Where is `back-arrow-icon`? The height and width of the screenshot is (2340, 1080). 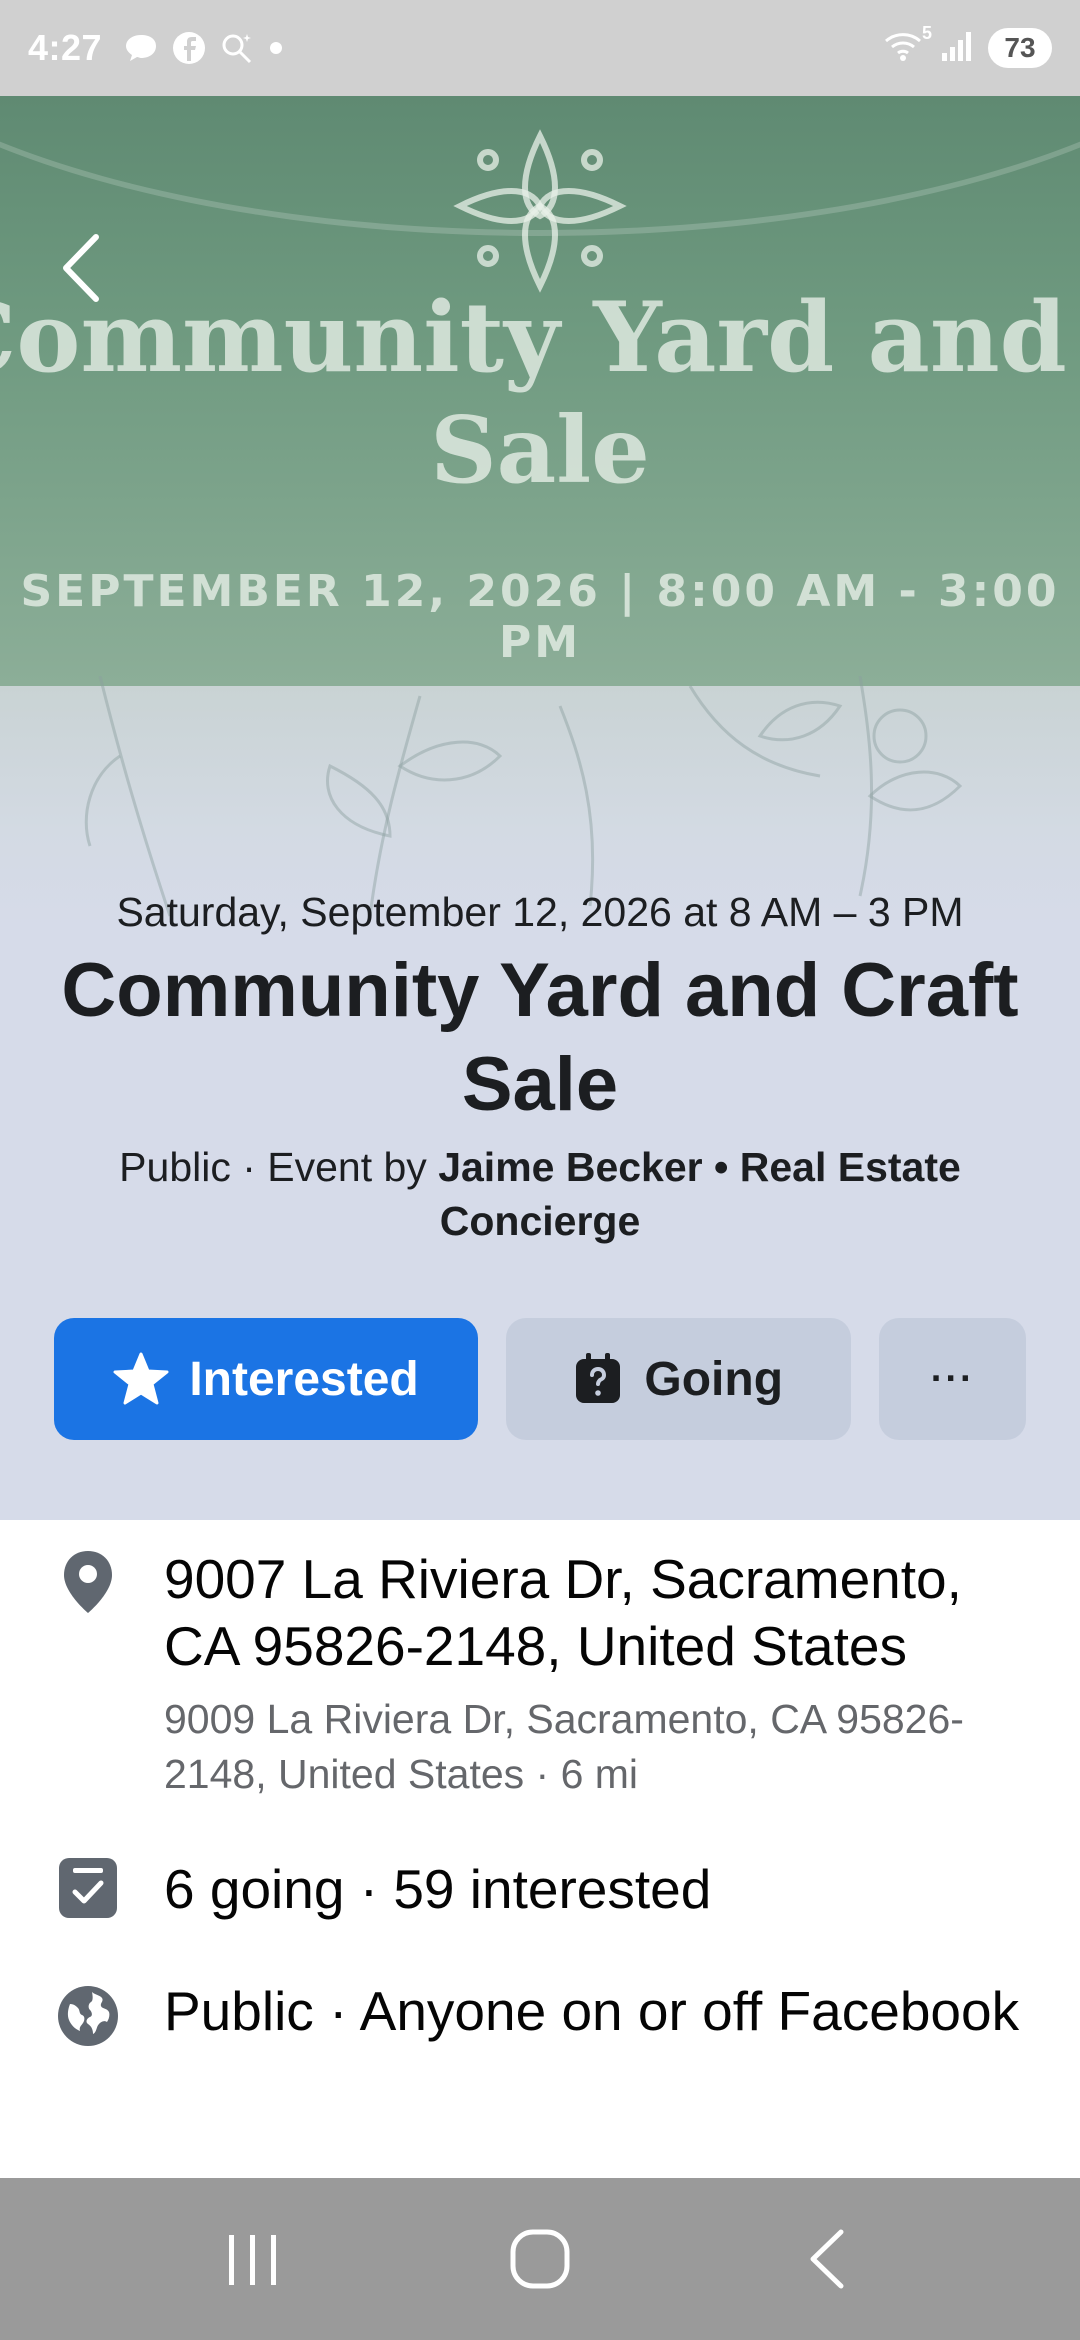 back-arrow-icon is located at coordinates (827, 2259).